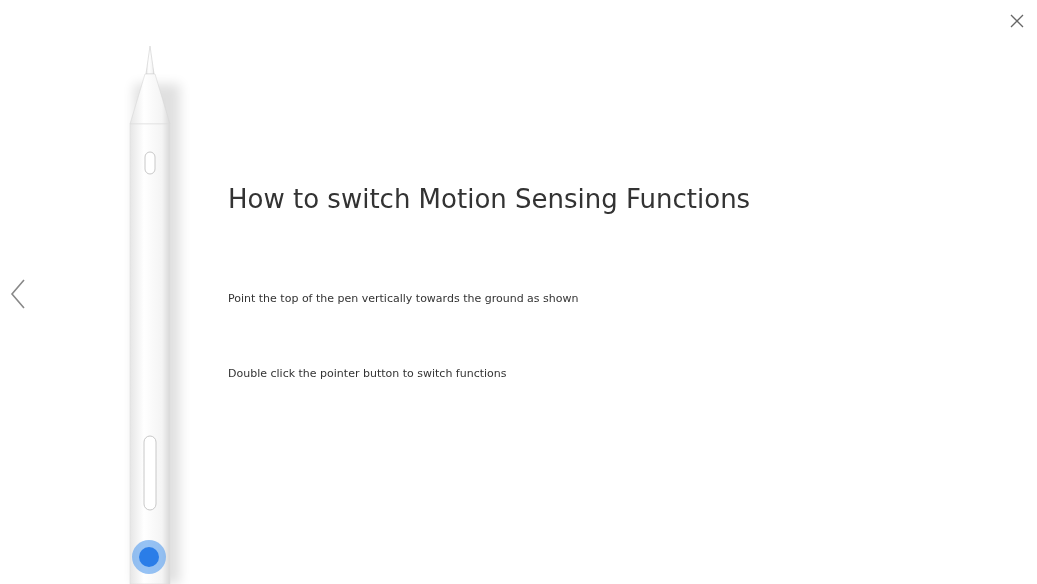  I want to click on close-icon, so click(1017, 21).